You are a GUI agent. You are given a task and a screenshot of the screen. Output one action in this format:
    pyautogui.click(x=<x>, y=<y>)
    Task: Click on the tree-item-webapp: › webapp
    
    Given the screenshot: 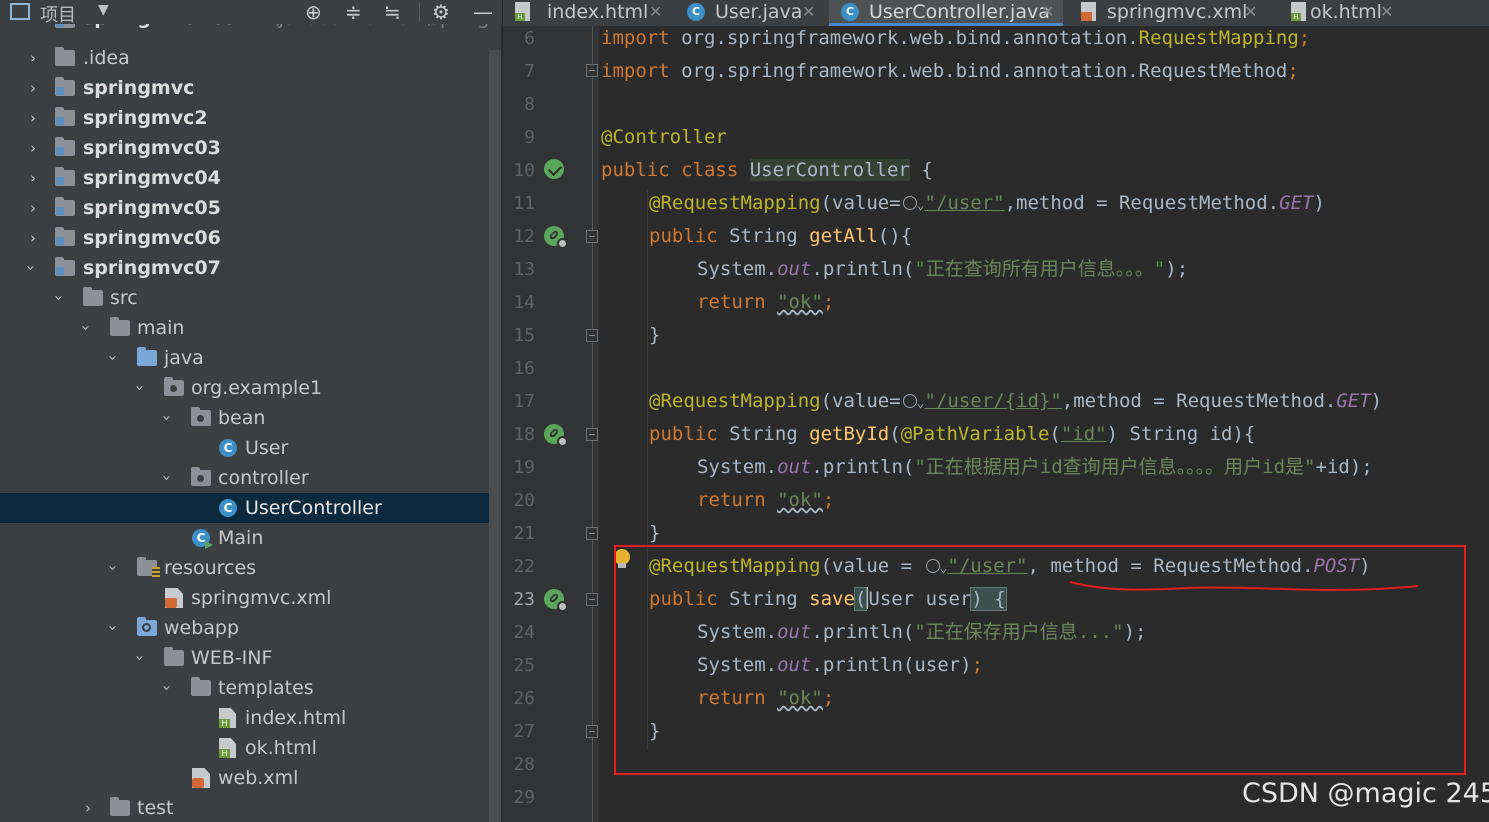 What is the action you would take?
    pyautogui.click(x=245, y=628)
    